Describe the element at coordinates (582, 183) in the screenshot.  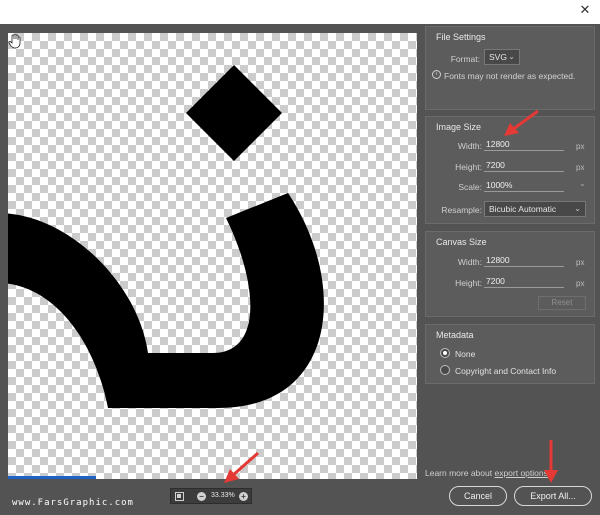
I see `scale-chevron-down-icon: ⌄` at that location.